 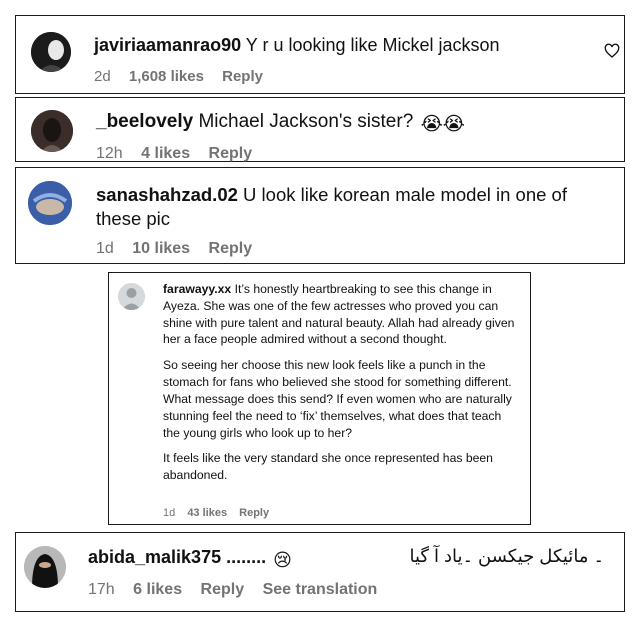 I want to click on comment-meta: 1d 43 likes Reply, so click(x=220, y=513).